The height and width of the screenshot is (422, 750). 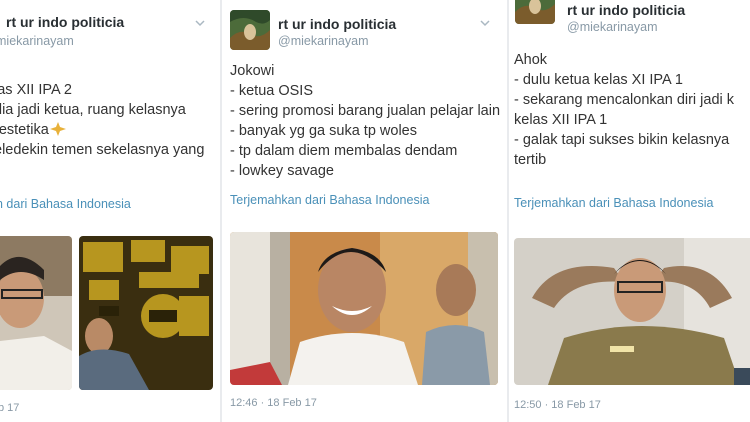 What do you see at coordinates (557, 405) in the screenshot?
I see `timestamp: 12:50 · 18 Feb 17` at bounding box center [557, 405].